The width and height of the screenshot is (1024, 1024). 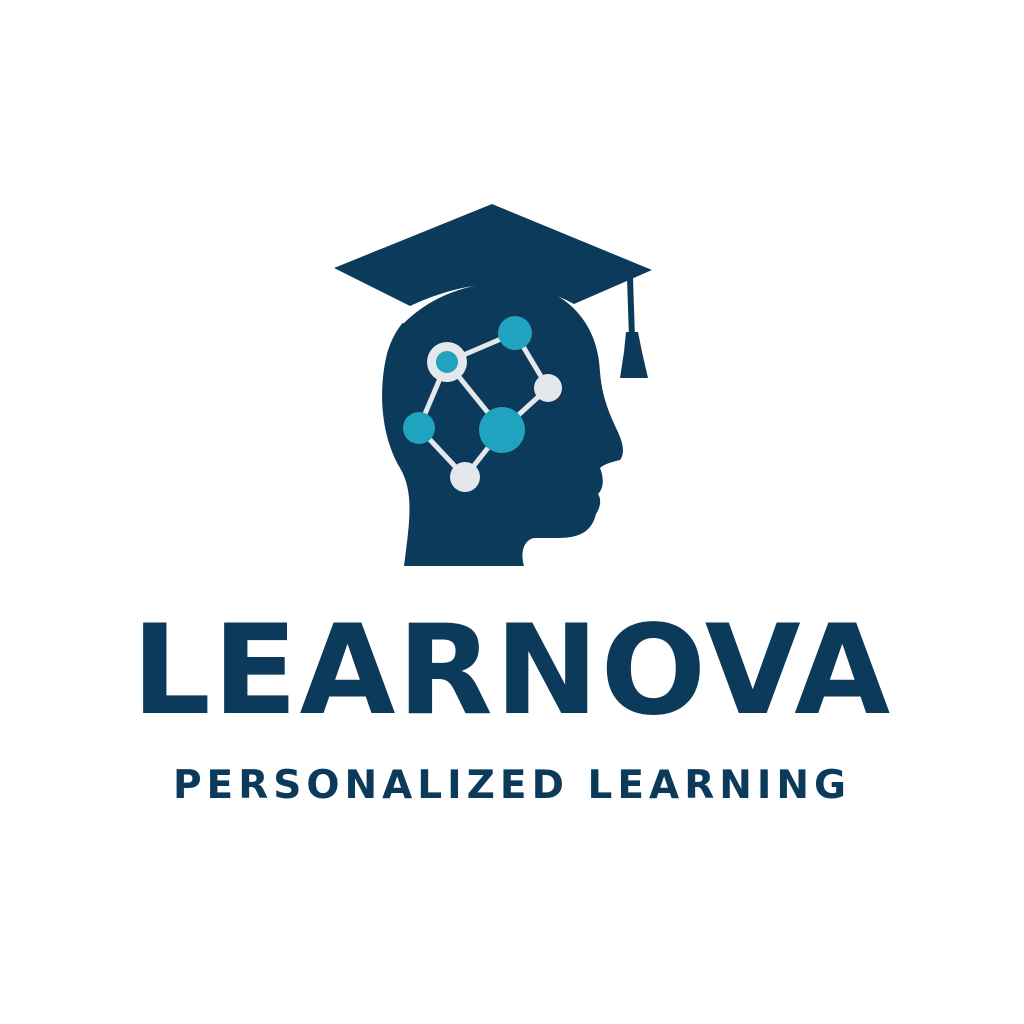 What do you see at coordinates (447, 362) in the screenshot?
I see `network-node-core` at bounding box center [447, 362].